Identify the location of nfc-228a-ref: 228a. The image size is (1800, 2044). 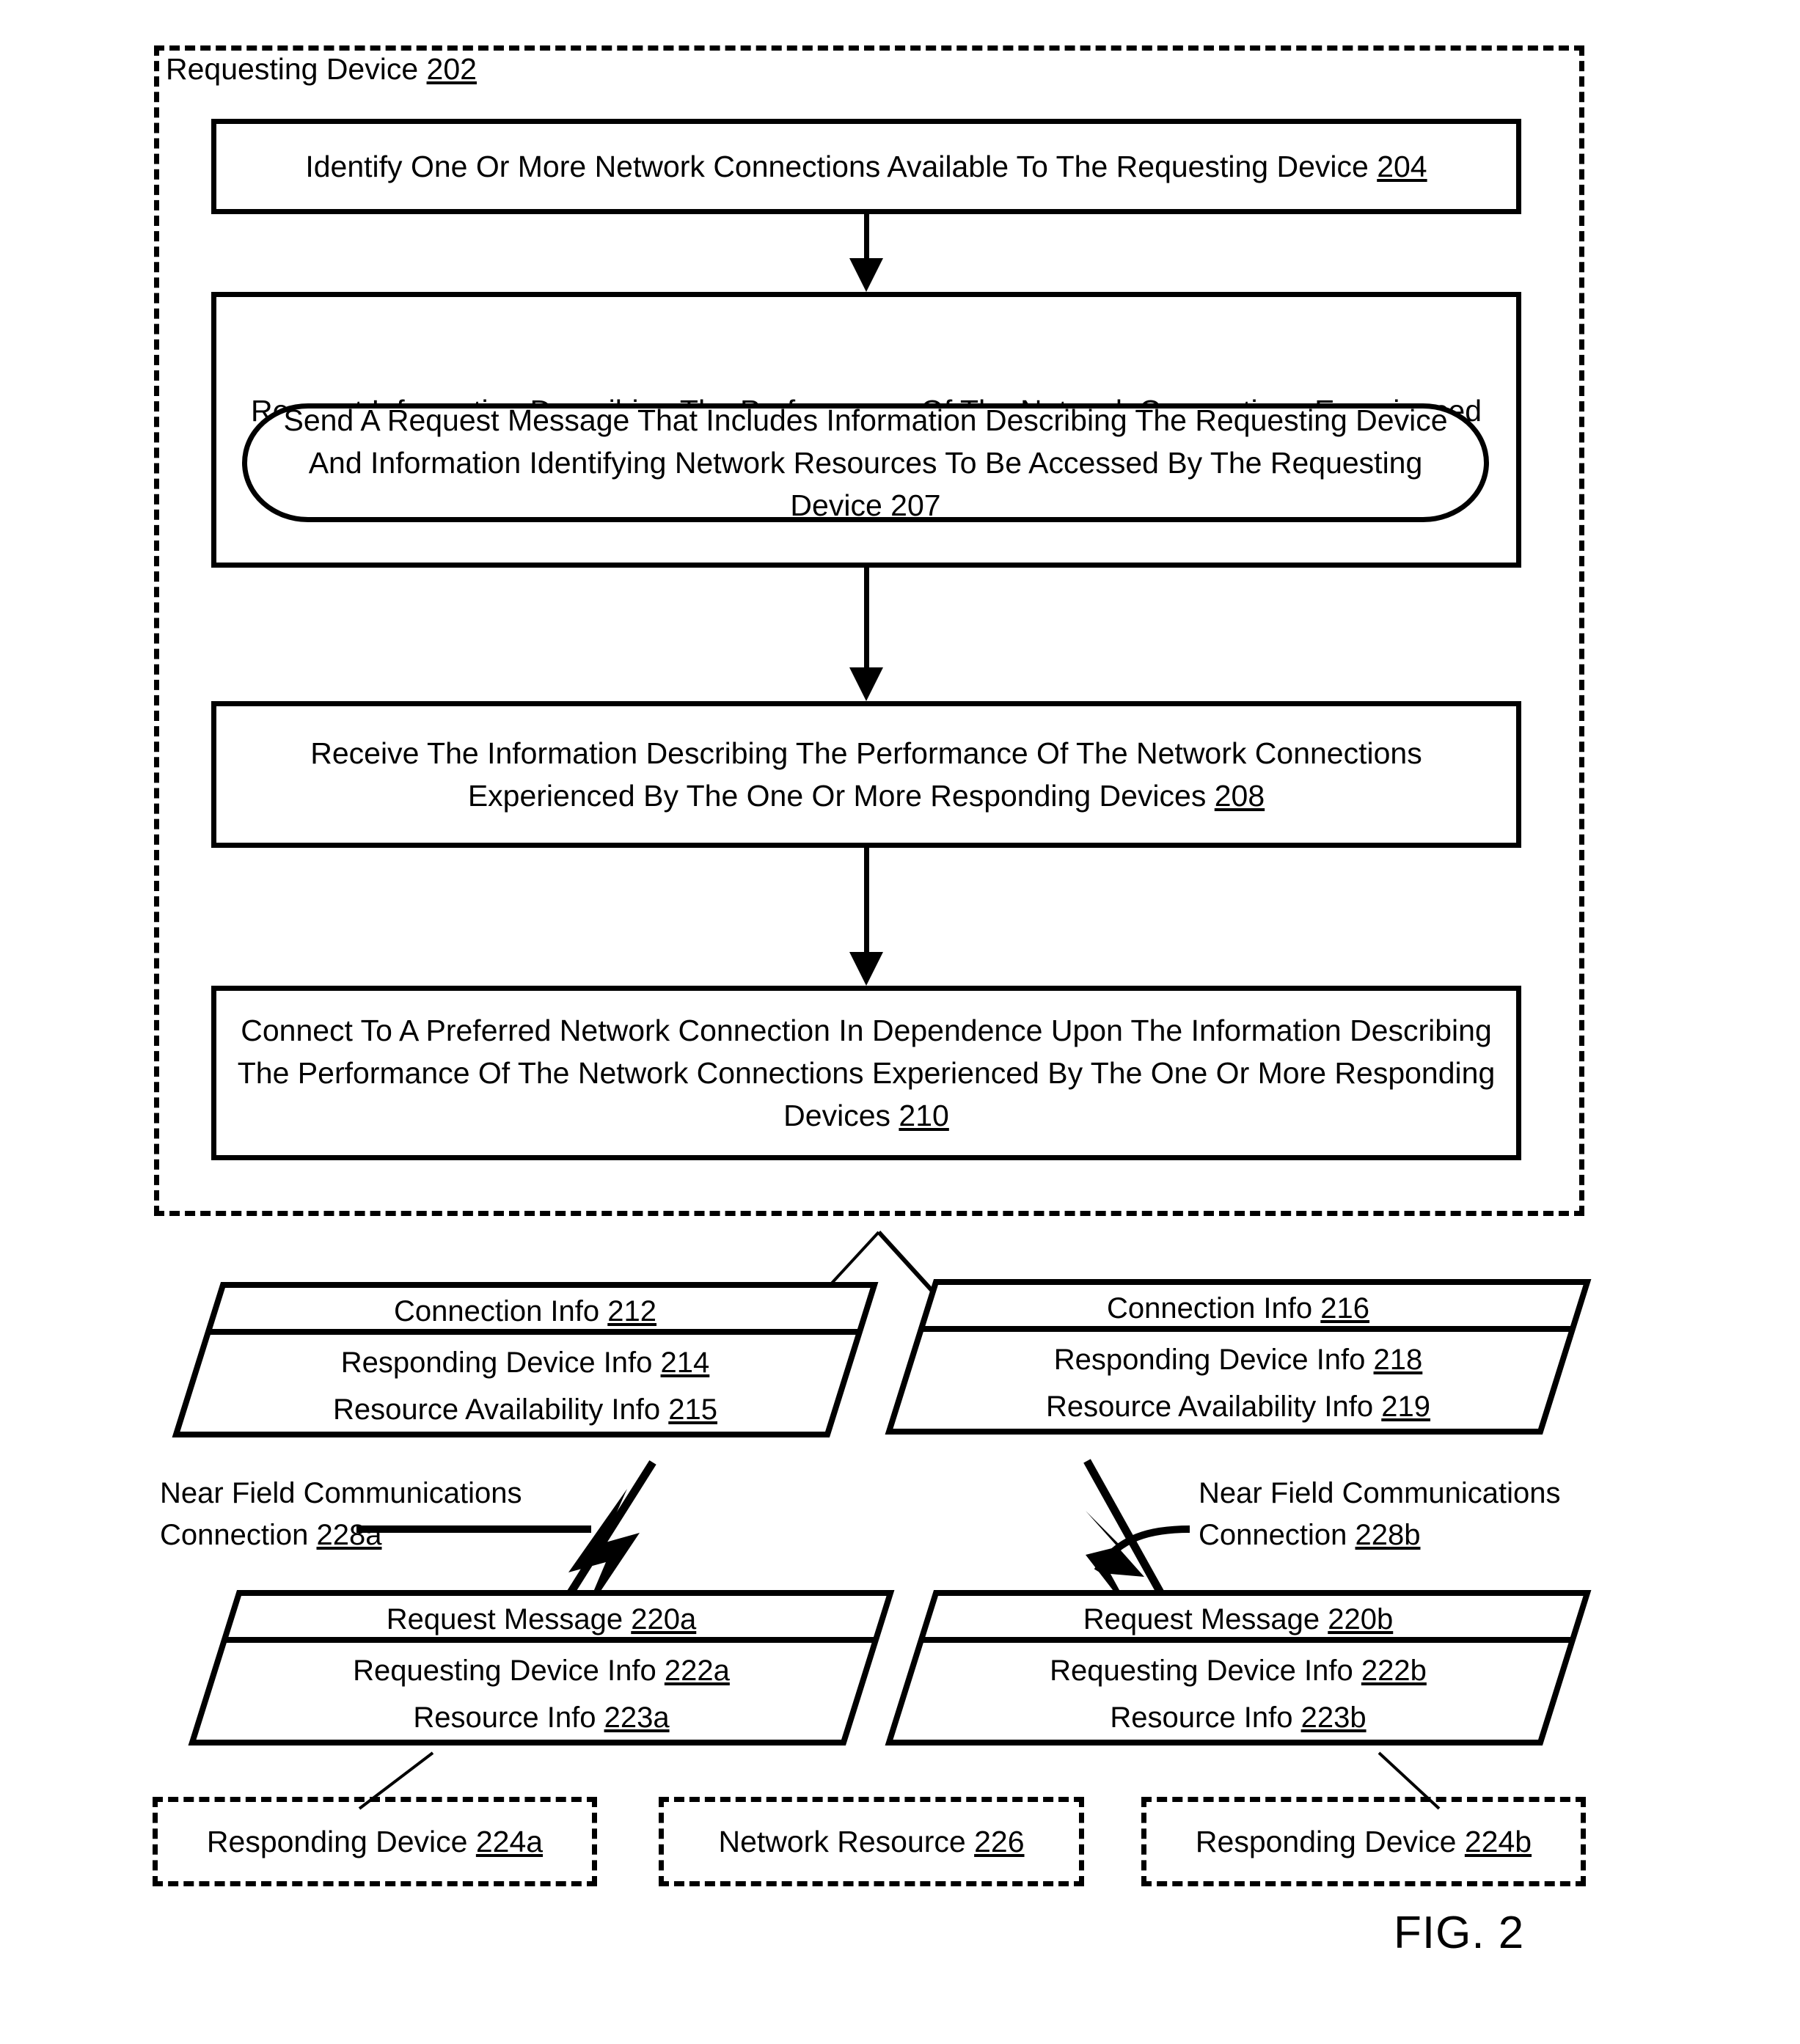
(349, 1535).